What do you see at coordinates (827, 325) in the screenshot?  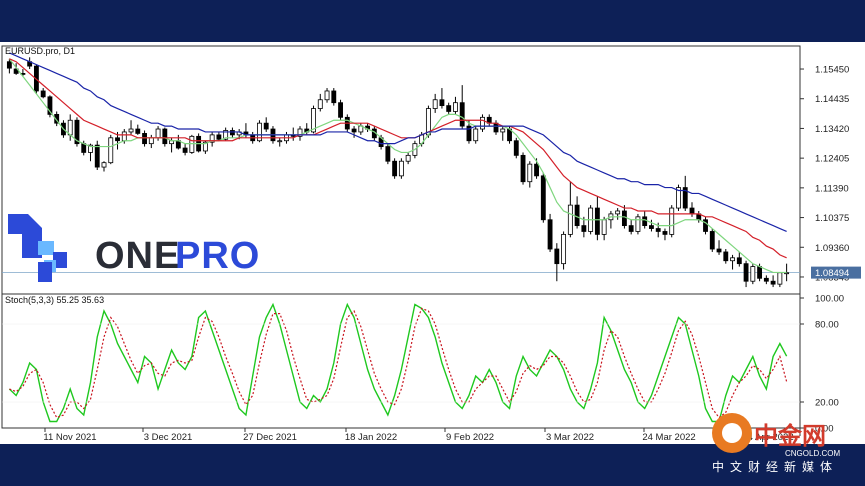 I see `stoch-tick-label: 80.00` at bounding box center [827, 325].